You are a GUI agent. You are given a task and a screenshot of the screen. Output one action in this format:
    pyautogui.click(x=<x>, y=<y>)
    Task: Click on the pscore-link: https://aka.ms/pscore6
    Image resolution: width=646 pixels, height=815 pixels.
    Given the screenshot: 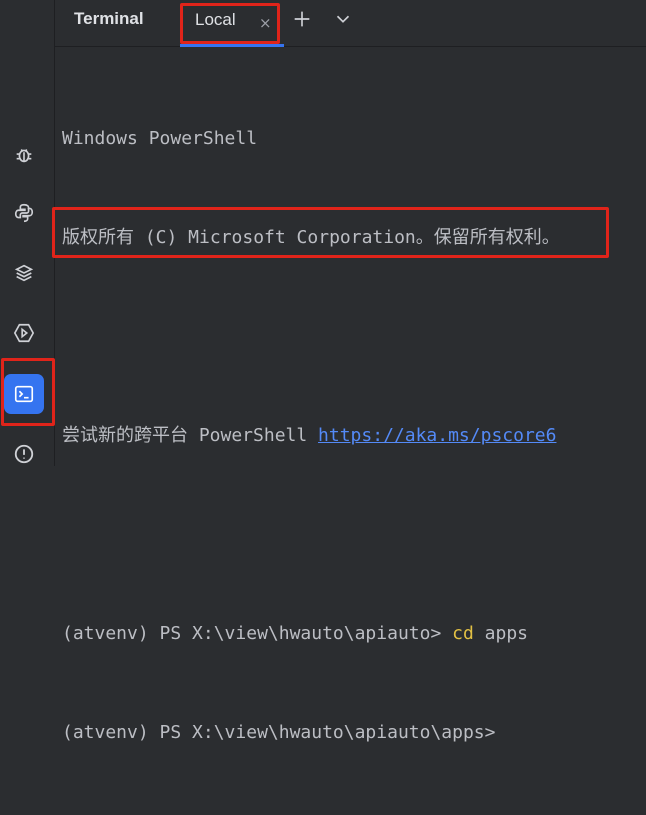 What is the action you would take?
    pyautogui.click(x=437, y=435)
    